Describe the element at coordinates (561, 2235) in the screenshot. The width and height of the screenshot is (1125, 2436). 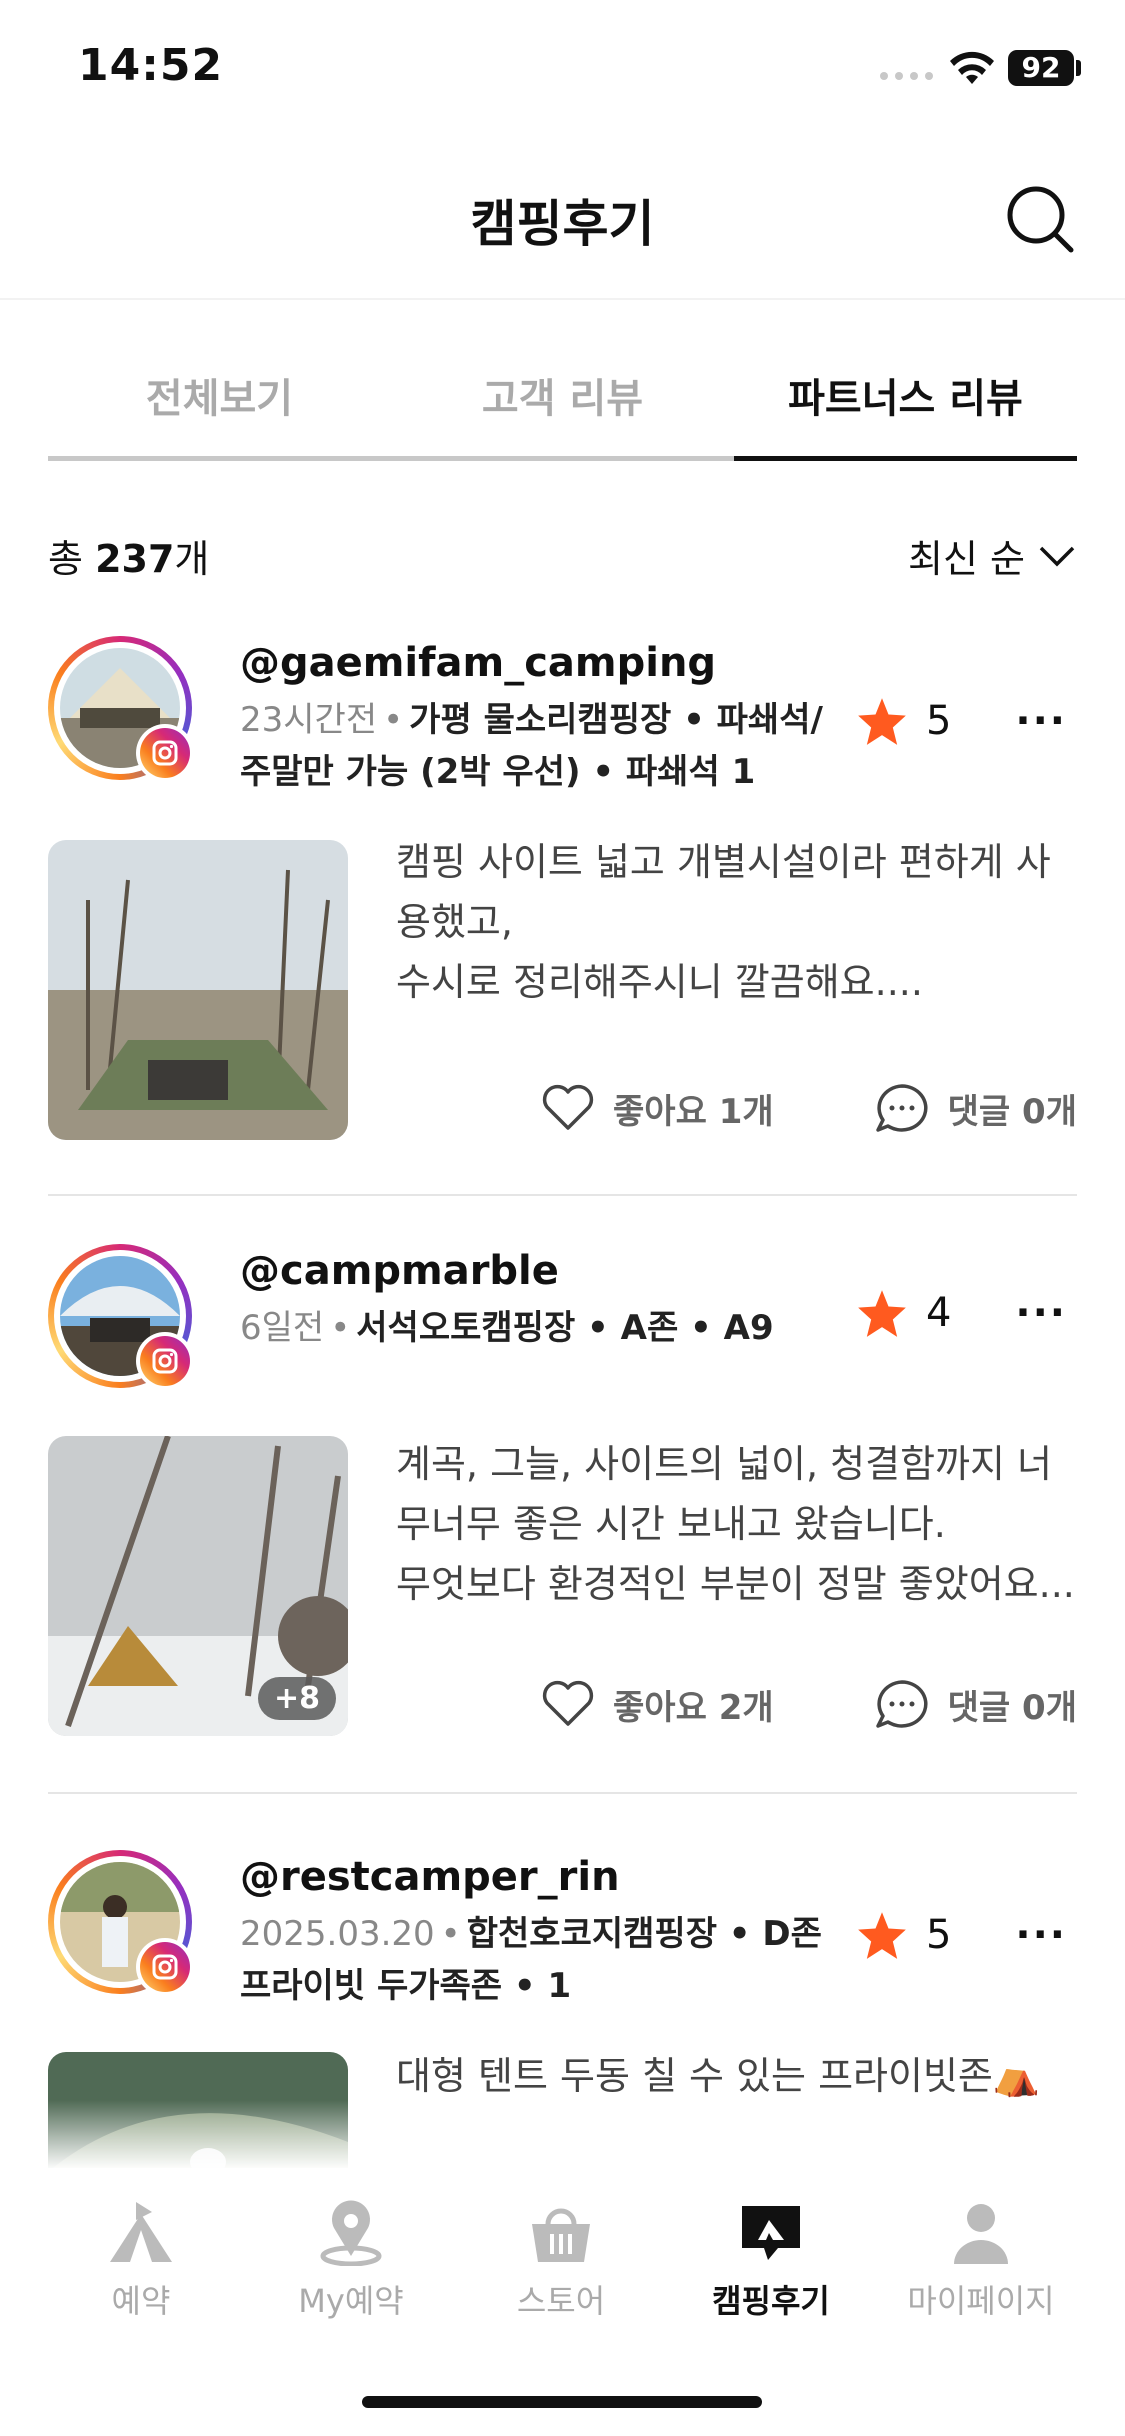
I see `shopping-basket-icon` at that location.